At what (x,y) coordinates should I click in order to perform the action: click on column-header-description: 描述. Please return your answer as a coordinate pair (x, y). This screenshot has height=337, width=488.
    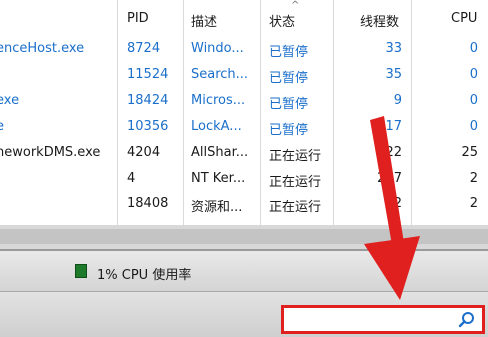
    Looking at the image, I should click on (204, 20).